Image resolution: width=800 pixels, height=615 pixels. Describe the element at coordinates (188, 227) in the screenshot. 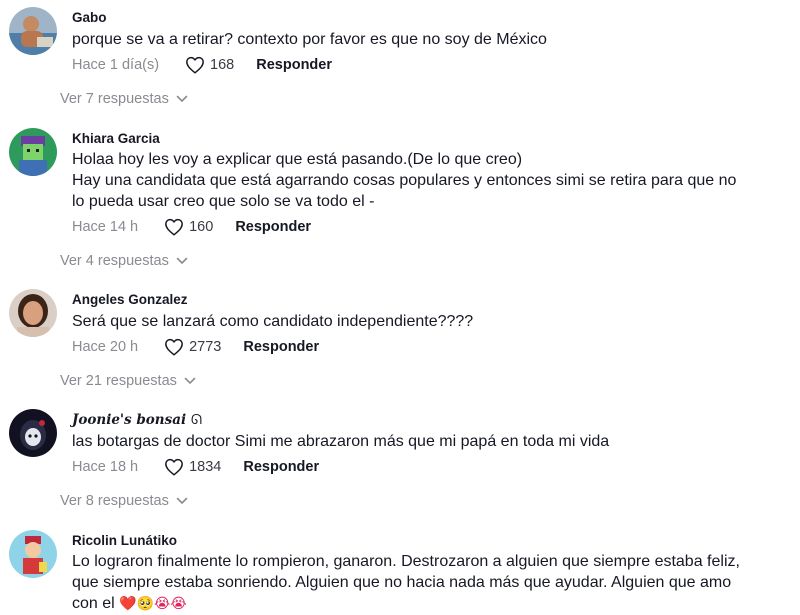

I see `like-button: 160` at that location.